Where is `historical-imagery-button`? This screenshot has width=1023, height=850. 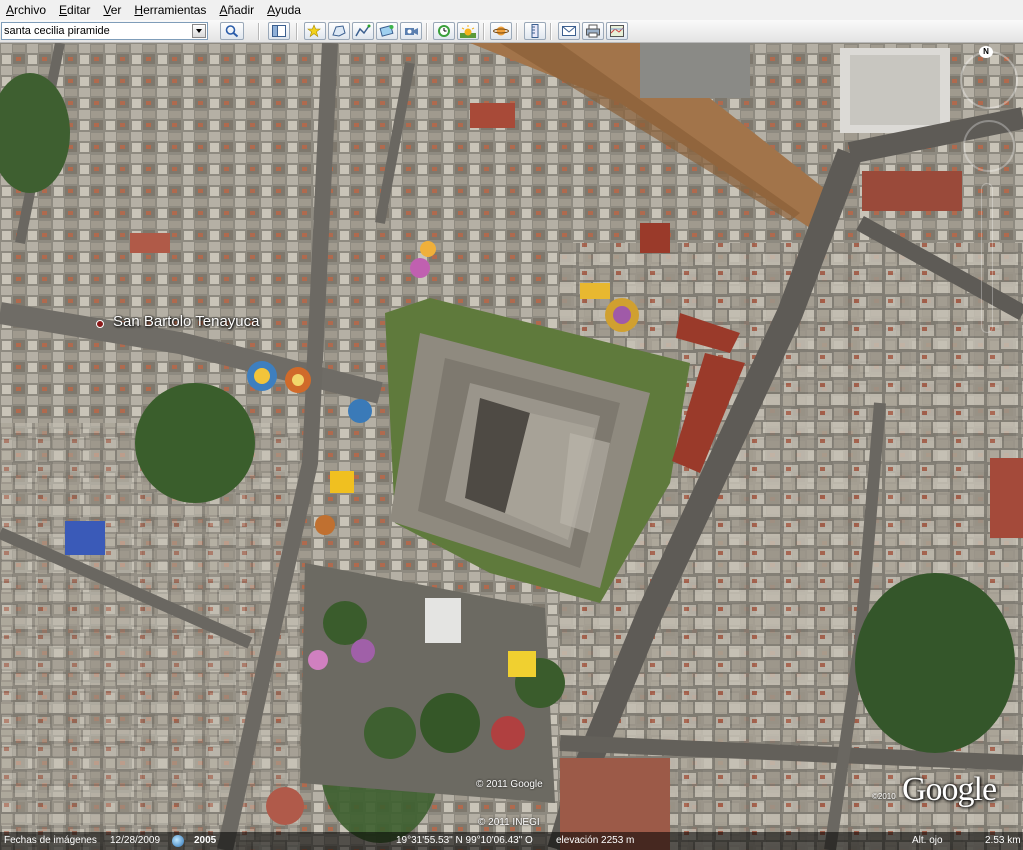 historical-imagery-button is located at coordinates (444, 31).